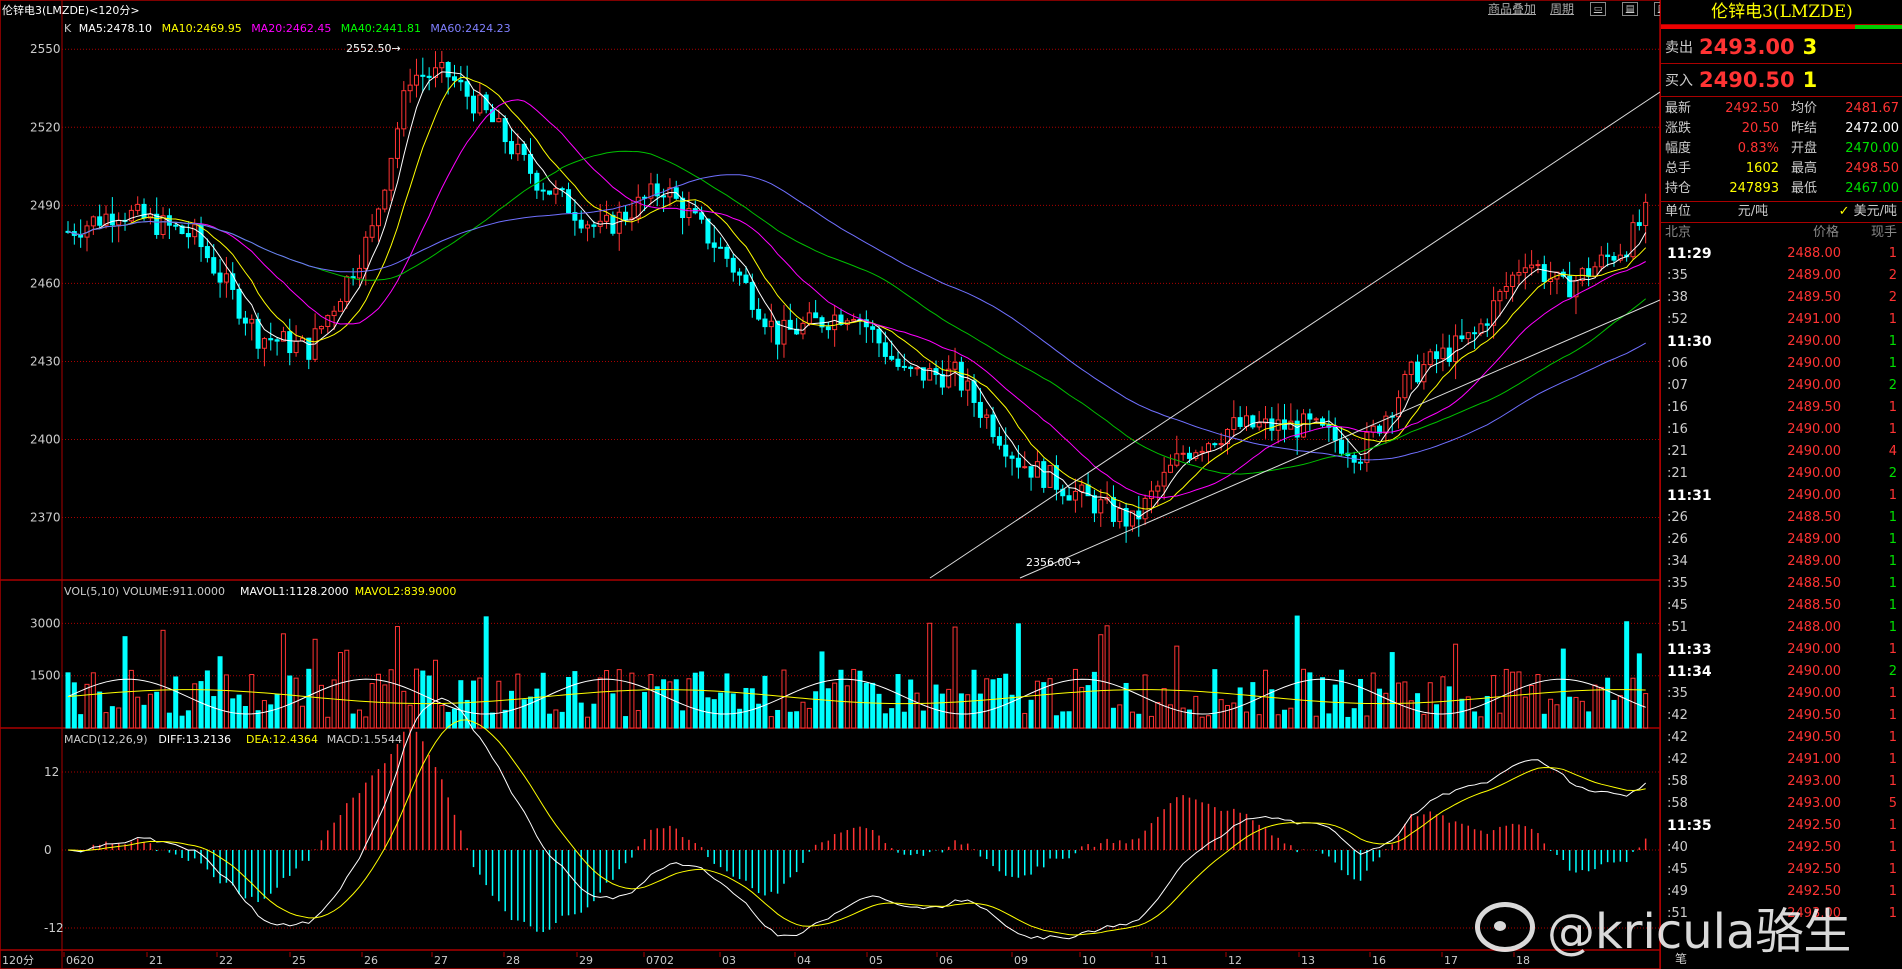 This screenshot has width=1902, height=969. What do you see at coordinates (1781, 716) in the screenshot?
I see `tick-row: :42 2490.50 1` at bounding box center [1781, 716].